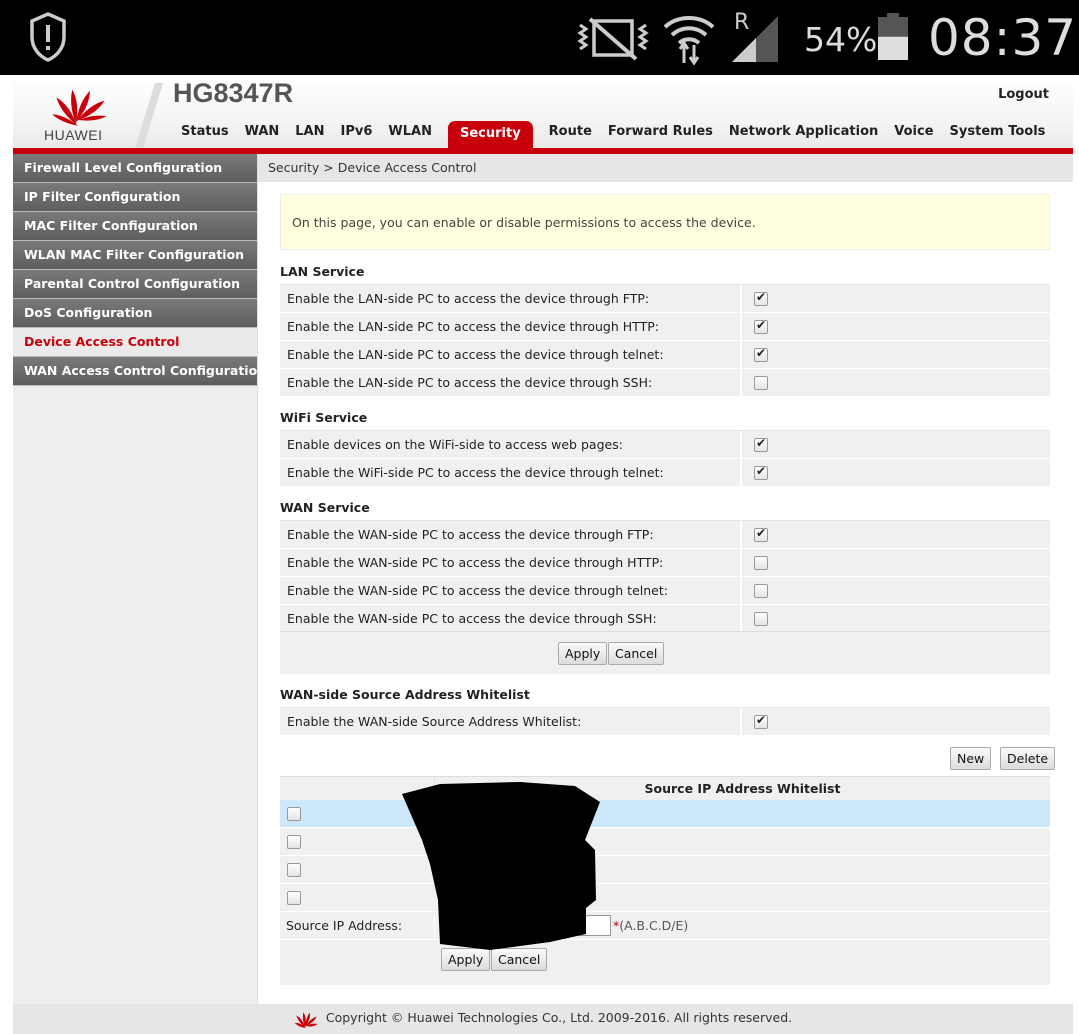 This screenshot has height=1034, width=1079. What do you see at coordinates (761, 472) in the screenshot?
I see `wifi-telnet-checkbox` at bounding box center [761, 472].